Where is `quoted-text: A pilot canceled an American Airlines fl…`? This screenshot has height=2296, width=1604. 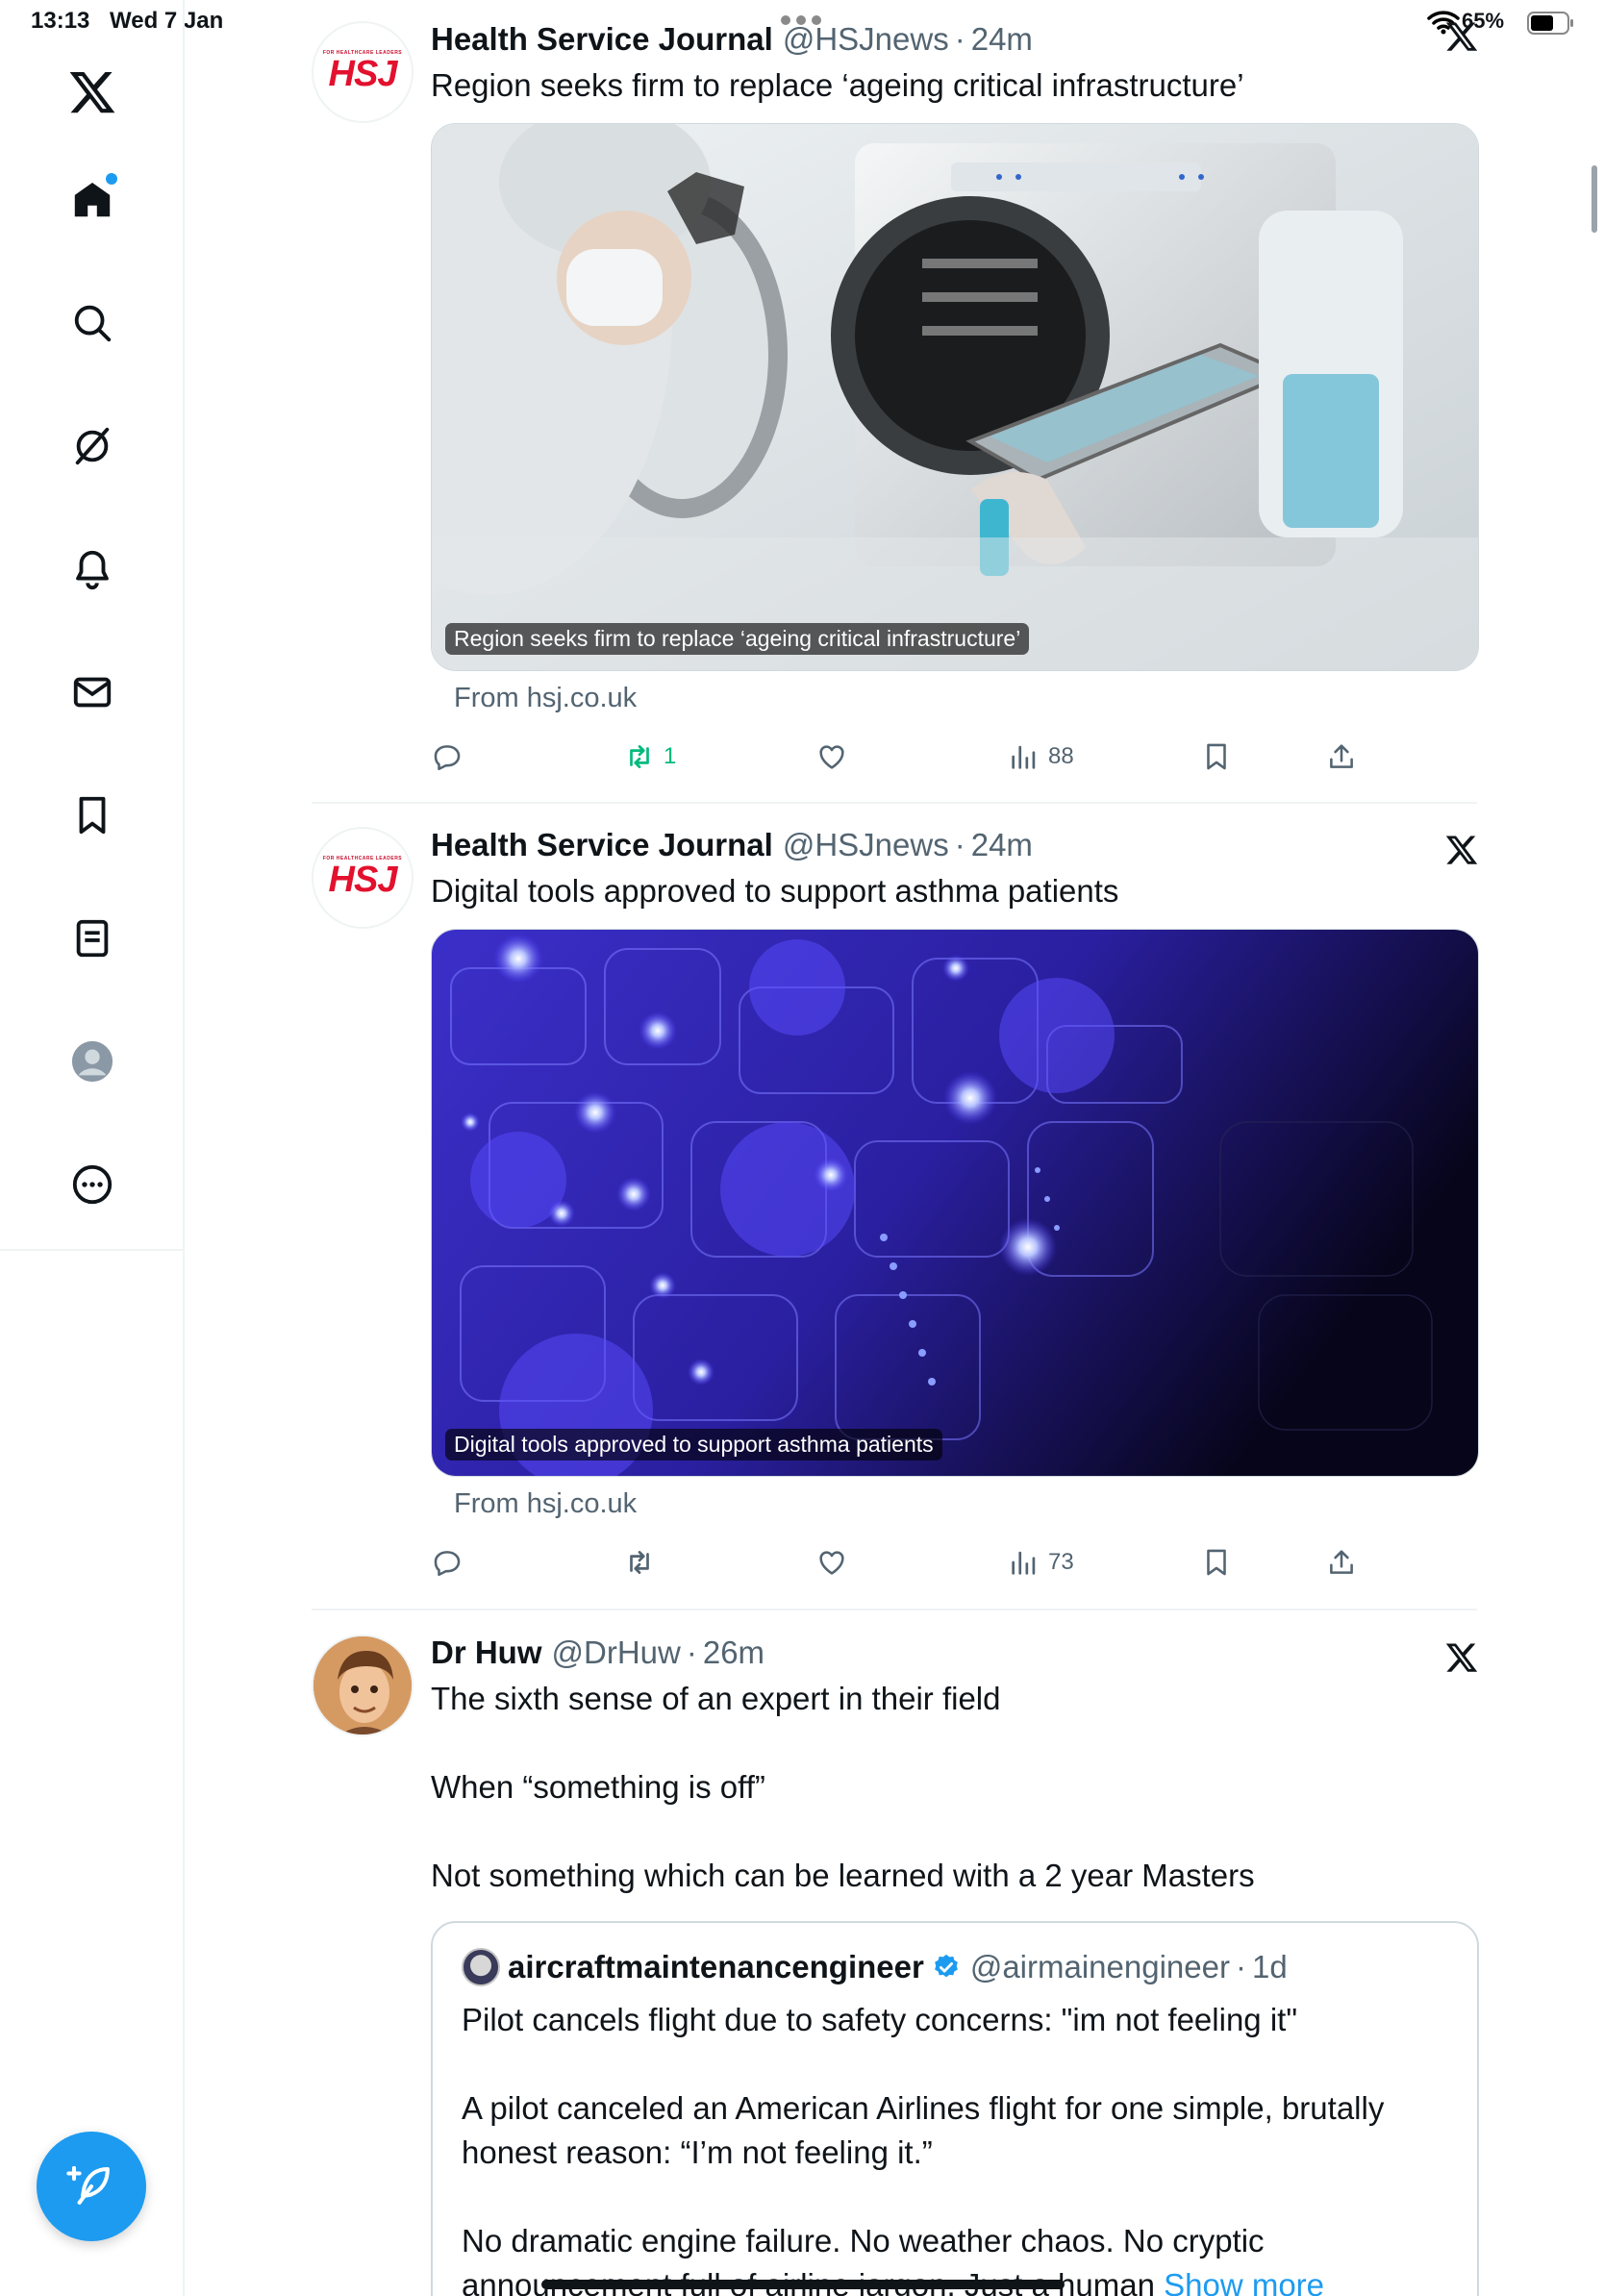
quoted-text: A pilot canceled an American Airlines fl… is located at coordinates (923, 2130).